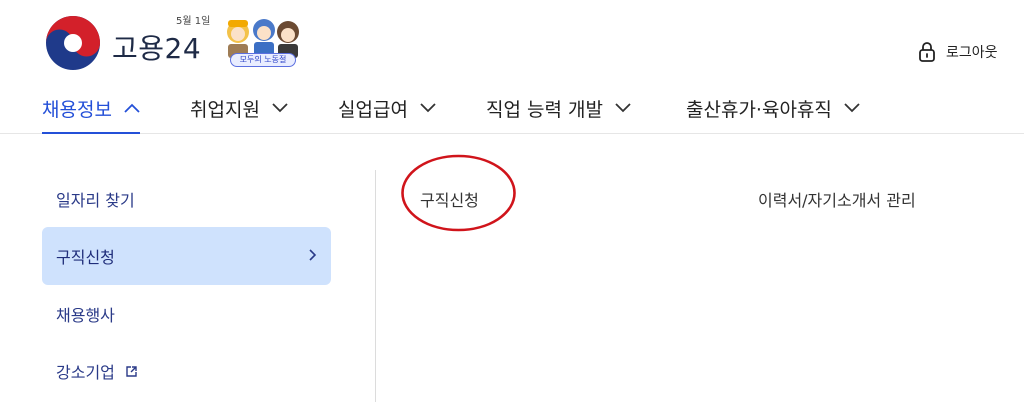 The width and height of the screenshot is (1024, 419). I want to click on nav-item-vocational-training: 직업 능력 개발, so click(558, 108).